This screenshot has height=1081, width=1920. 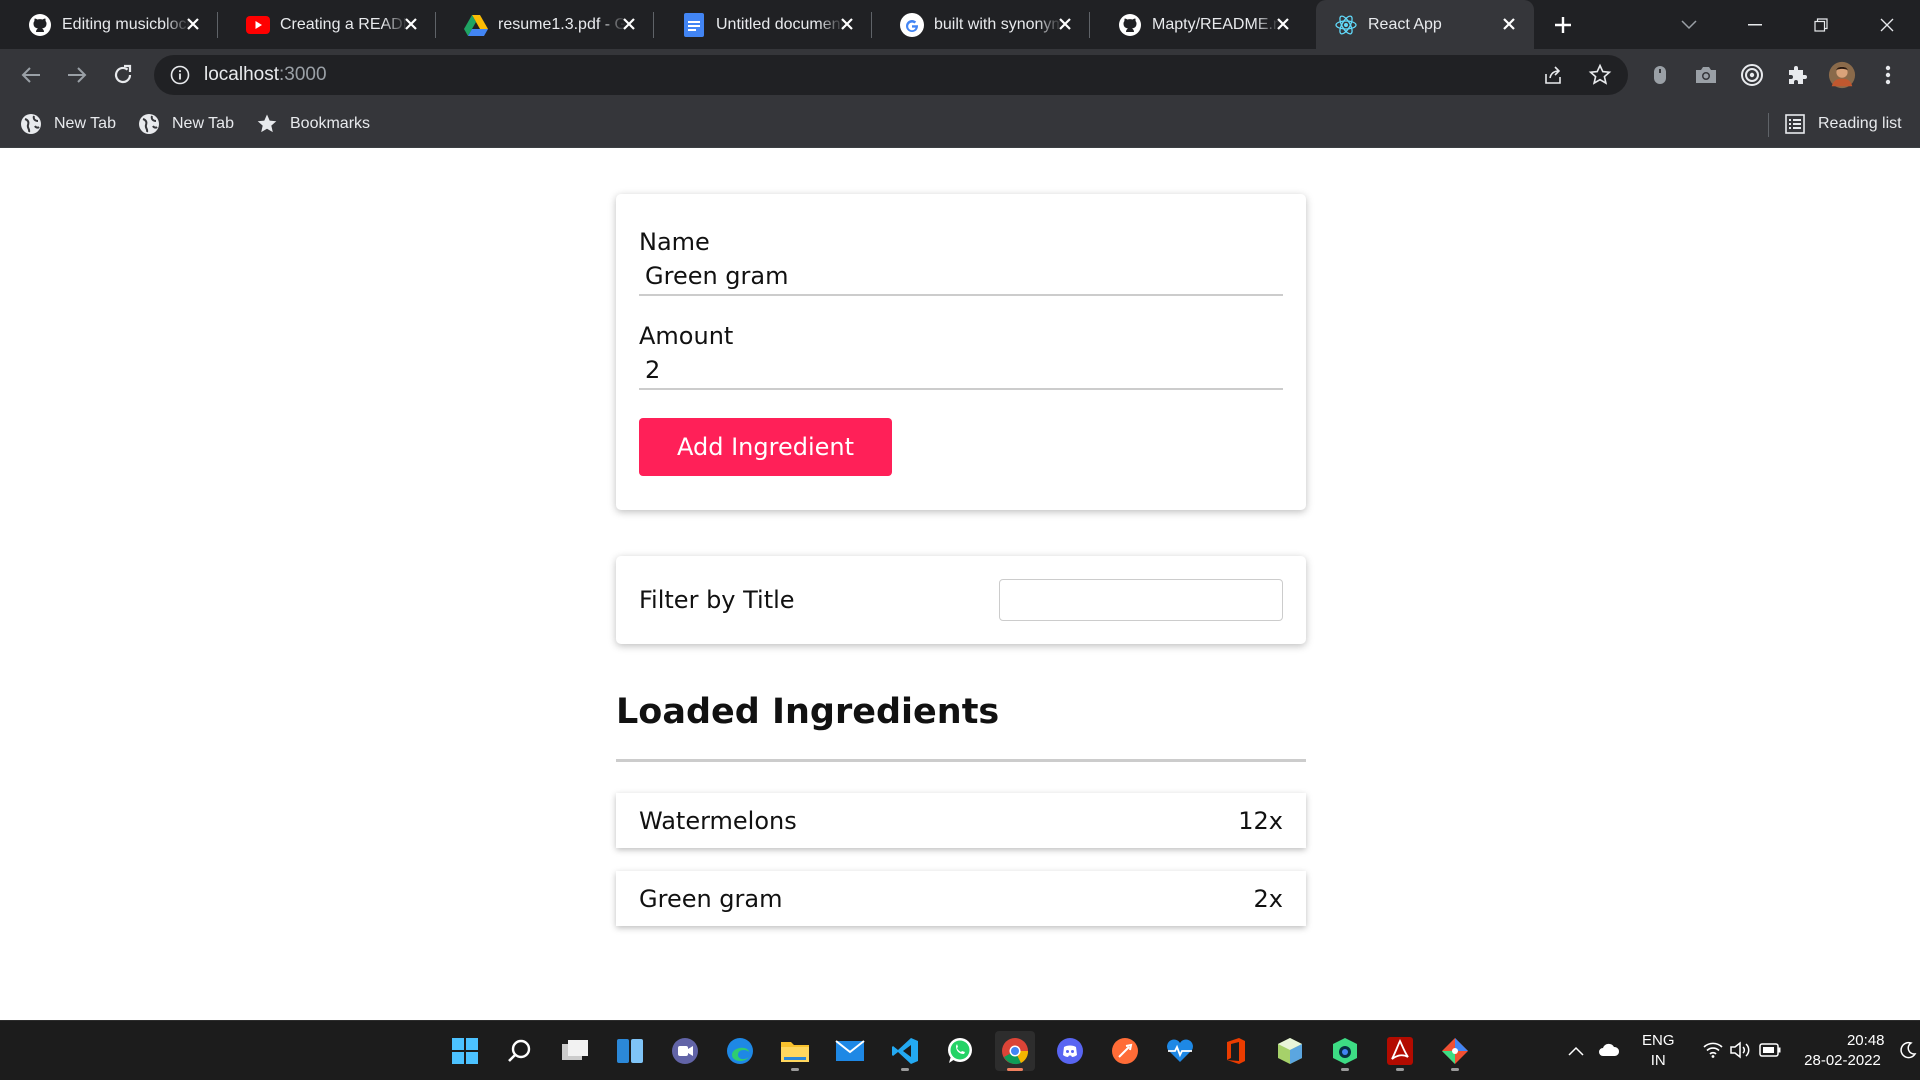 I want to click on bookmark-new-tab-2: New Tab, so click(x=186, y=124).